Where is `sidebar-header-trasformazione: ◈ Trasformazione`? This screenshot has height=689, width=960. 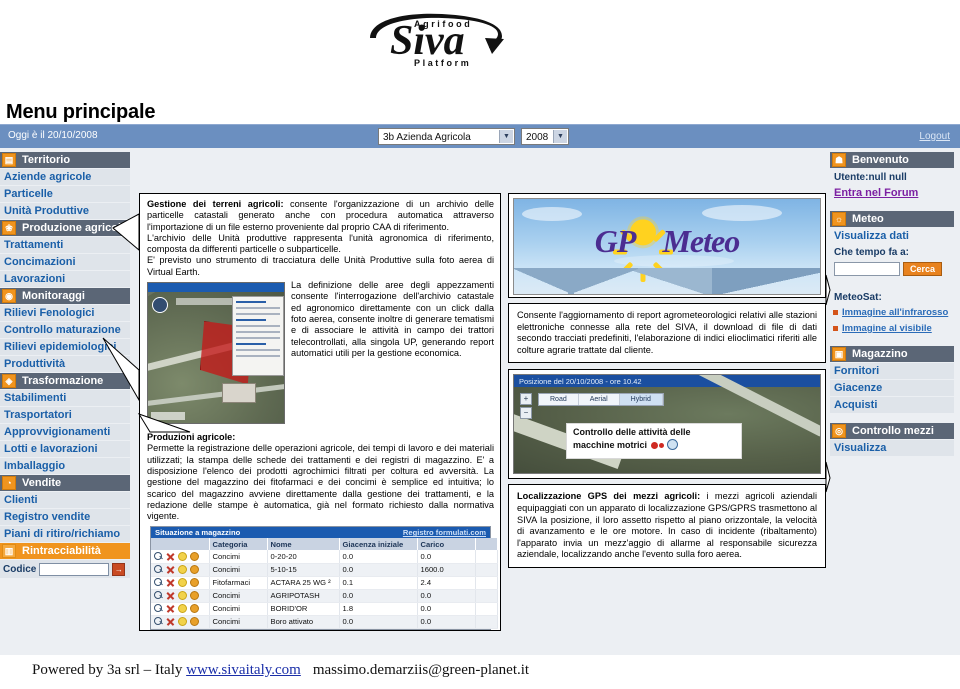
sidebar-header-trasformazione: ◈ Trasformazione is located at coordinates (65, 381).